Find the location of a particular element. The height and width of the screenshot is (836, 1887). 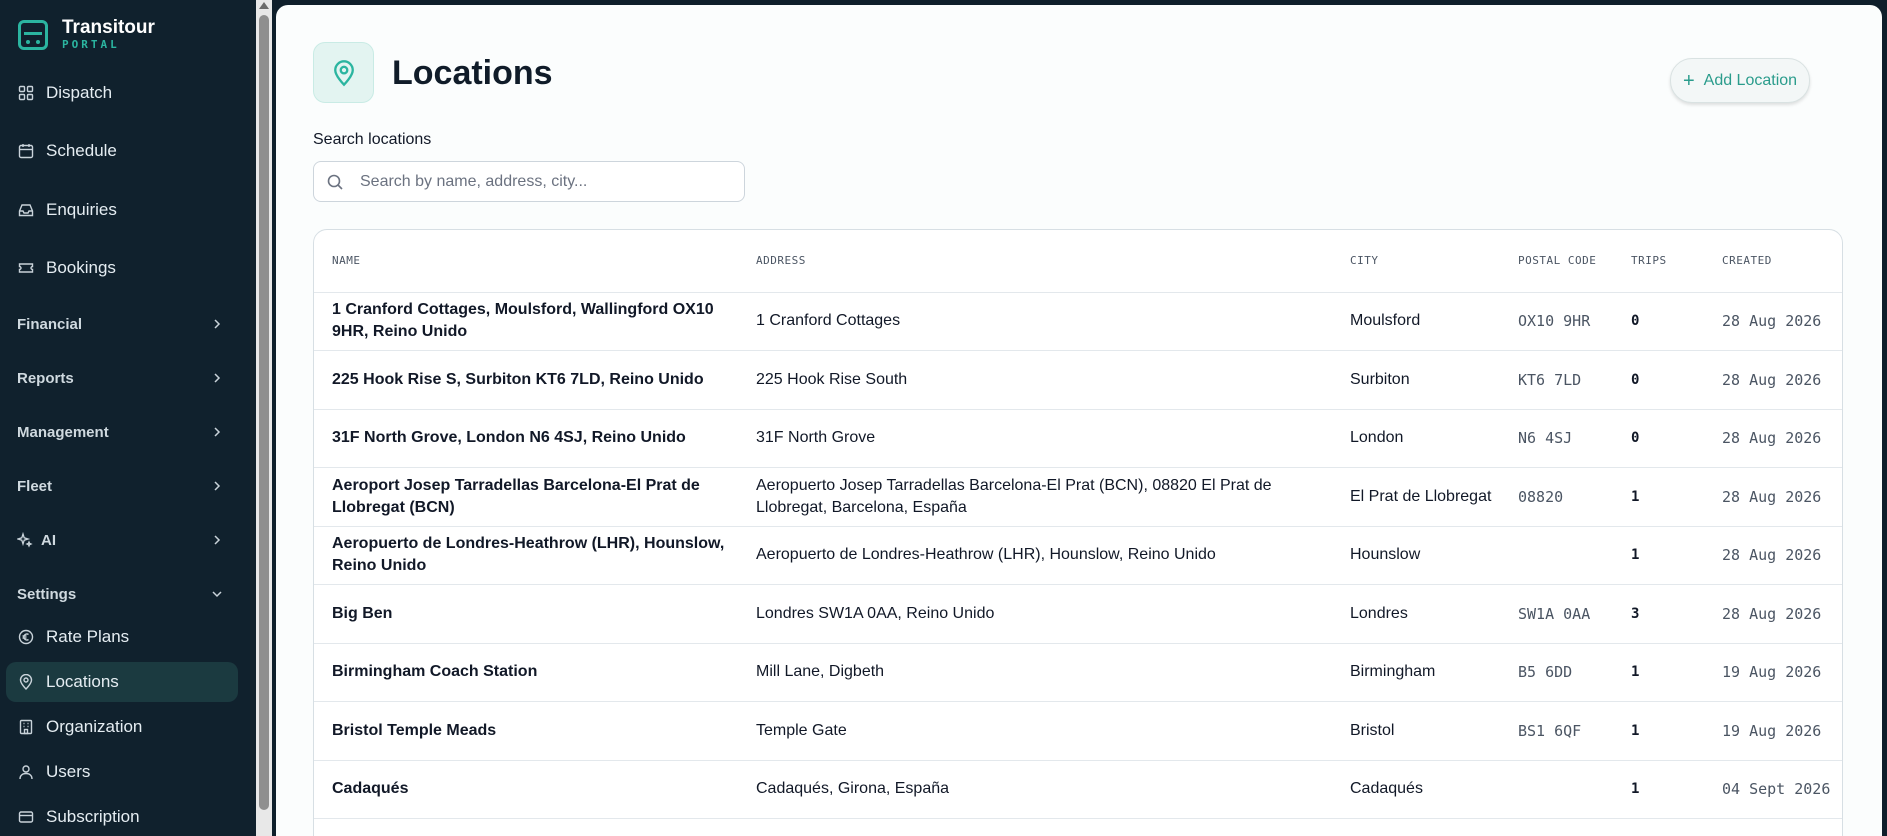

bus-logo-icon is located at coordinates (33, 35).